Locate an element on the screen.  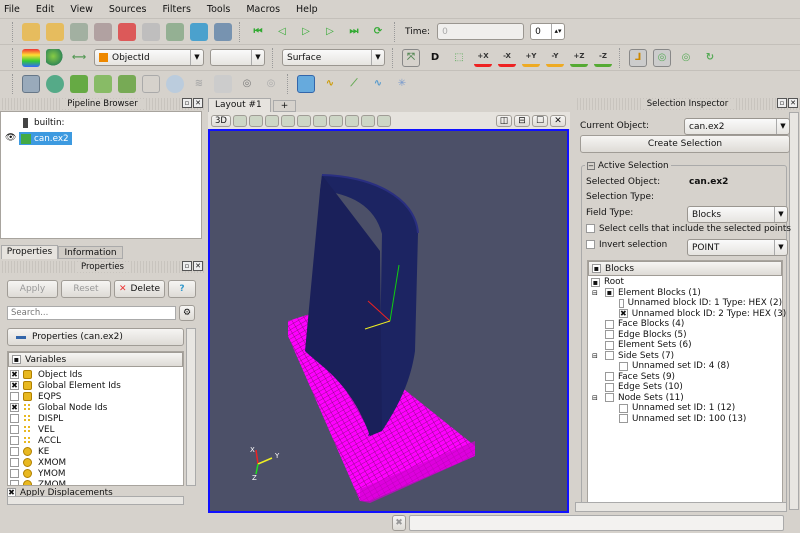
variable-row: ✖ Object Ids is located at coordinates (96, 374).